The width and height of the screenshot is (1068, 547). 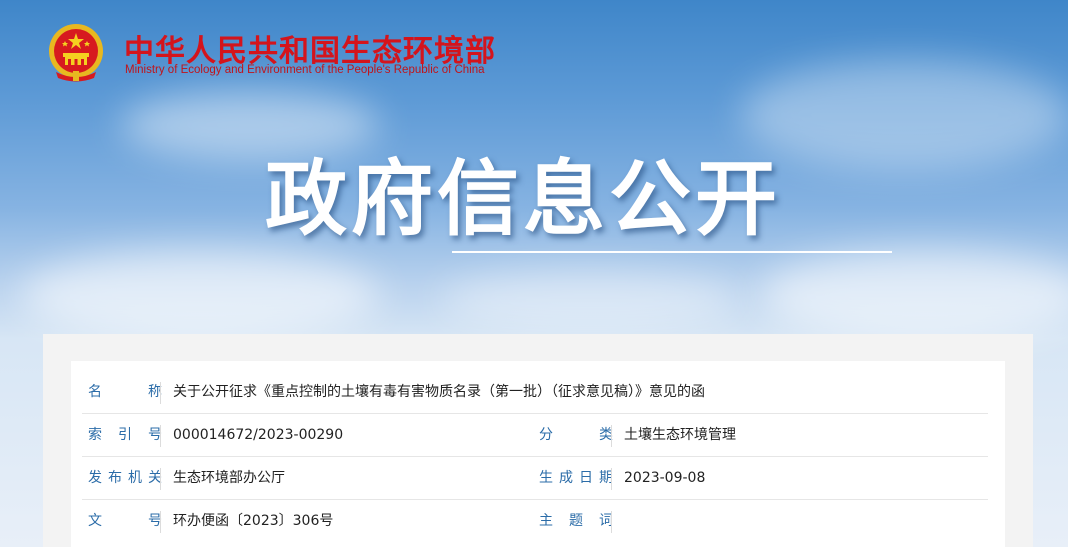 I want to click on docno-label: 文号, so click(x=125, y=521).